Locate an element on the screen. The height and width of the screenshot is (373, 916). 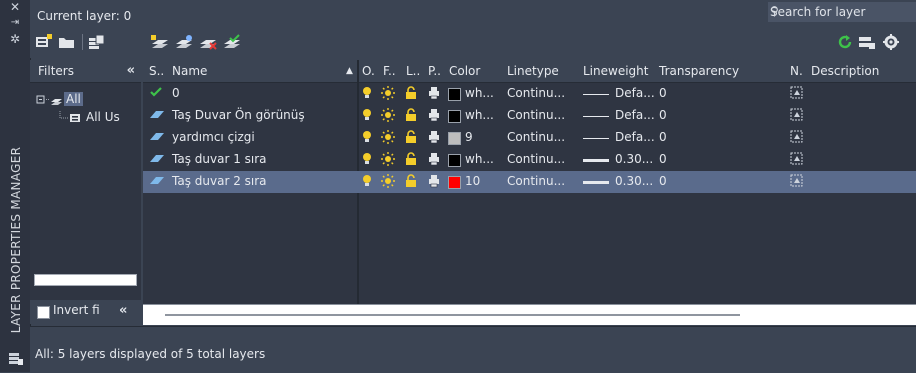
column-lock: L.. is located at coordinates (413, 71).